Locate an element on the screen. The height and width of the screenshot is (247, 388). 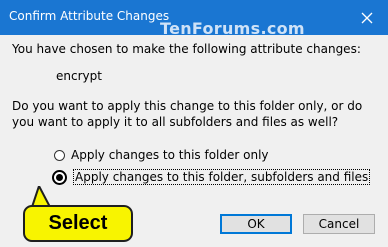
radio-selected-icon is located at coordinates (59, 177).